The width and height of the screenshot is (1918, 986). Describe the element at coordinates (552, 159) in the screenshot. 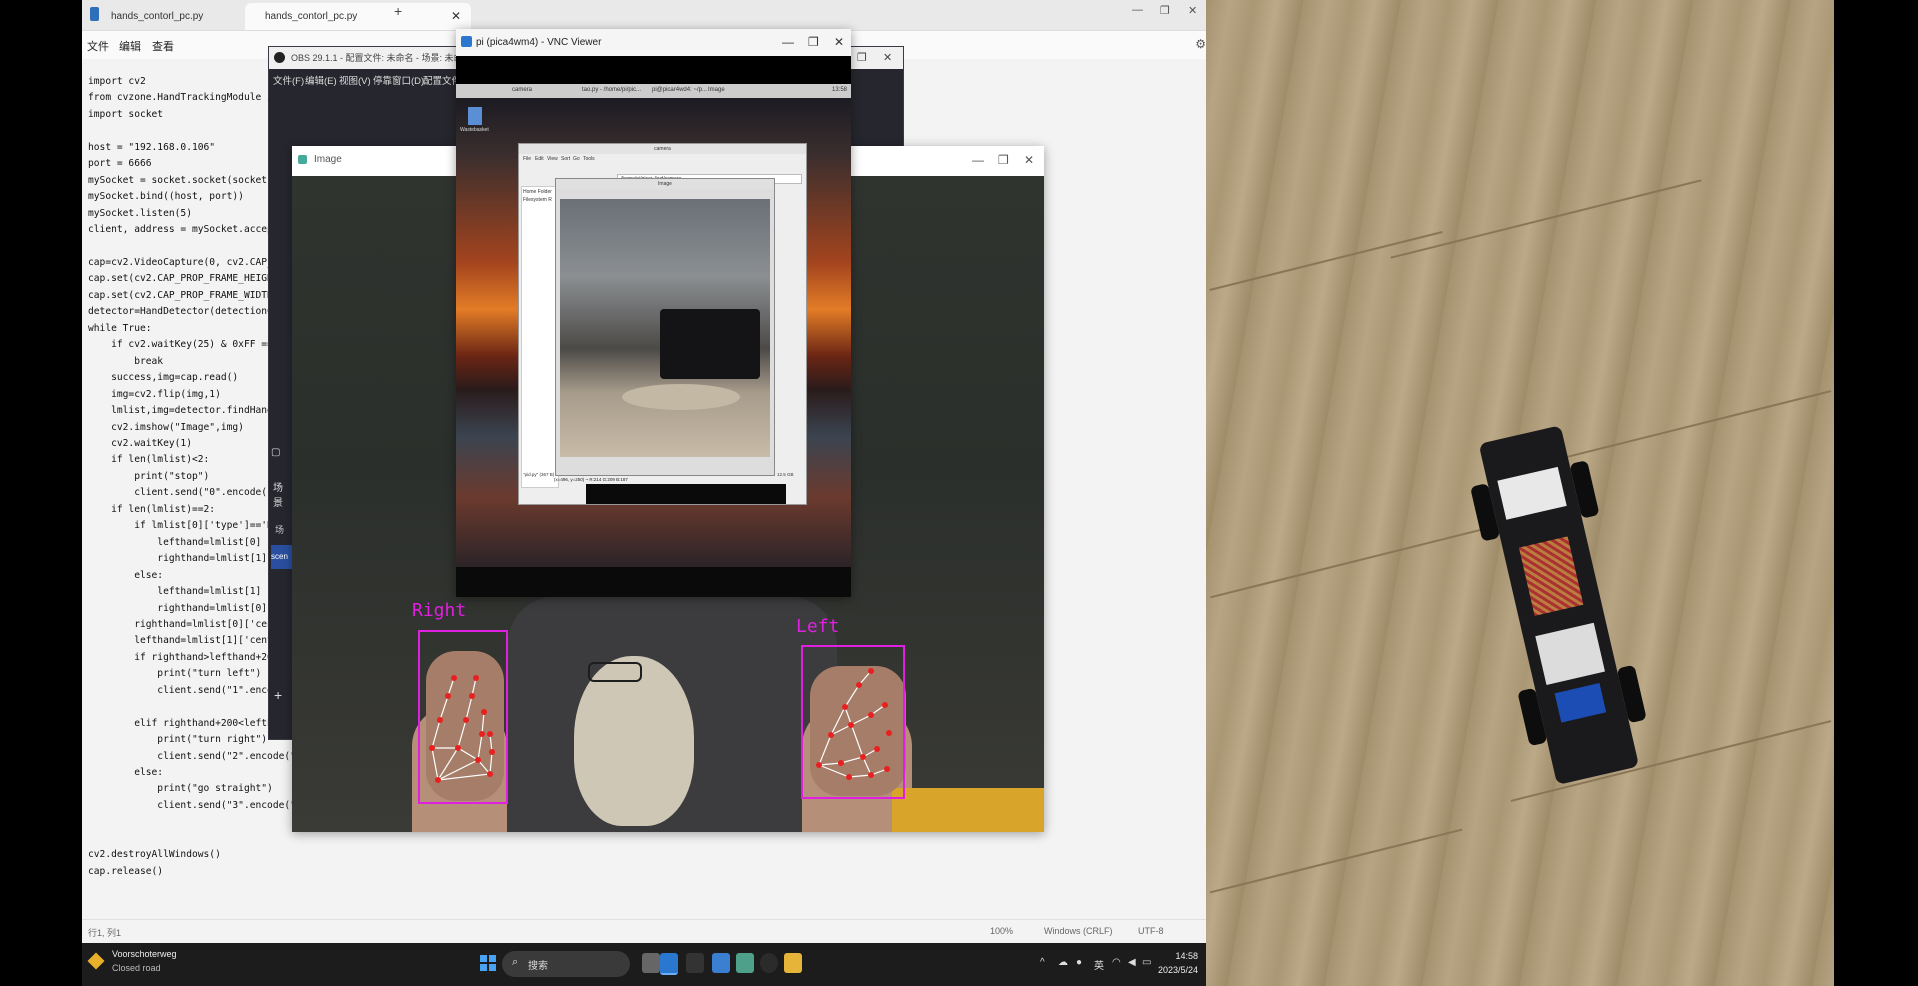

I see `fm-menu-item: View` at that location.